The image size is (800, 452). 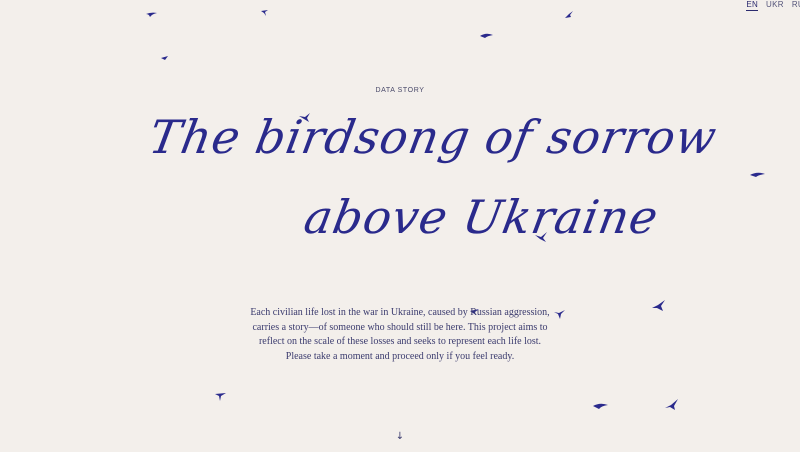 I want to click on language-switcher: EN UKR RU, so click(x=773, y=5).